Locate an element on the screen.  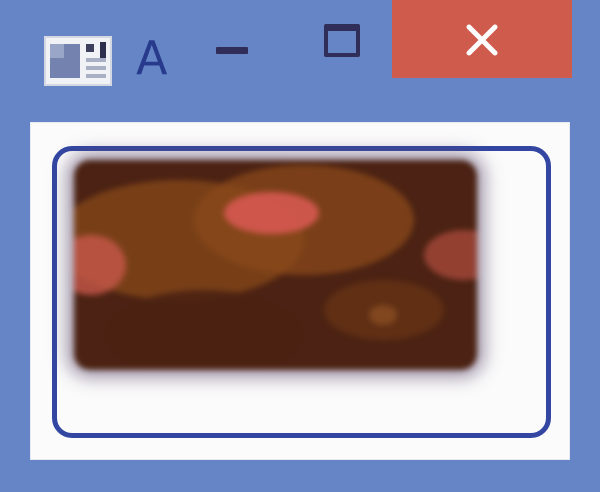
window-title: A is located at coordinates (152, 58).